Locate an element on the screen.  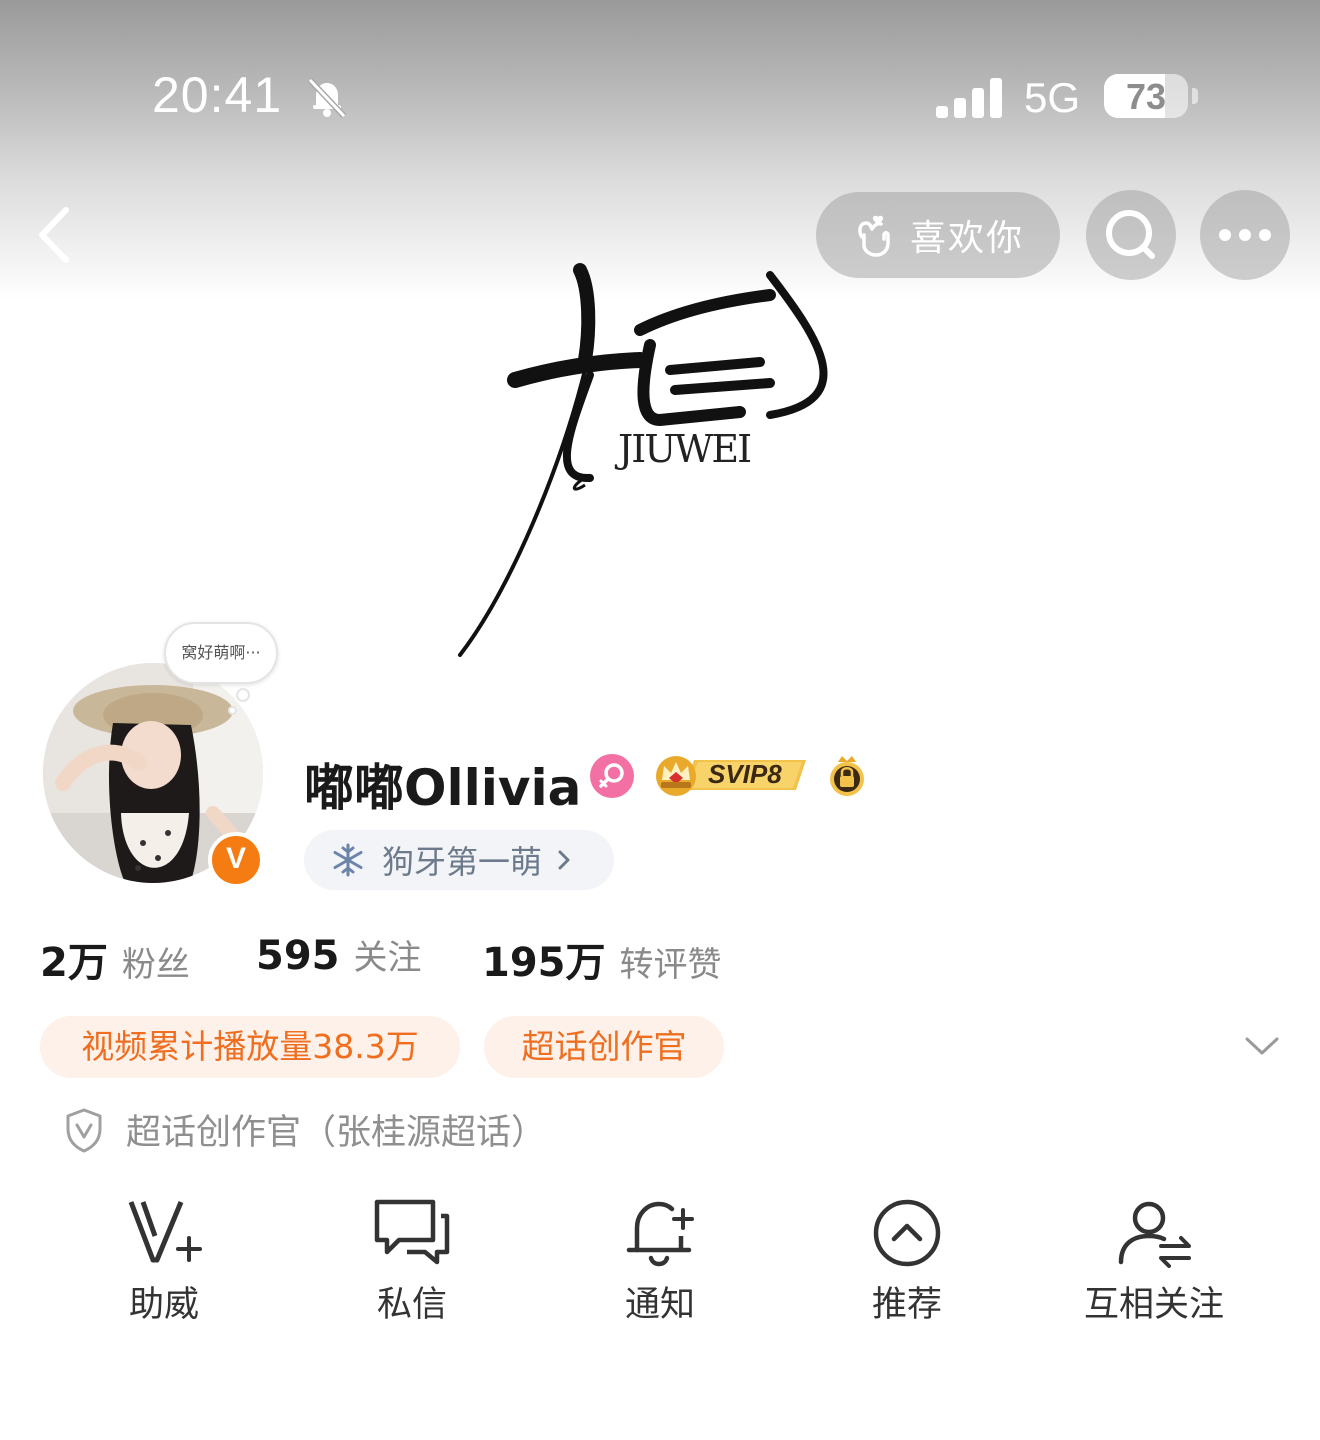
cover-calligraphy-image: JIUWEI is located at coordinates (643, 460).